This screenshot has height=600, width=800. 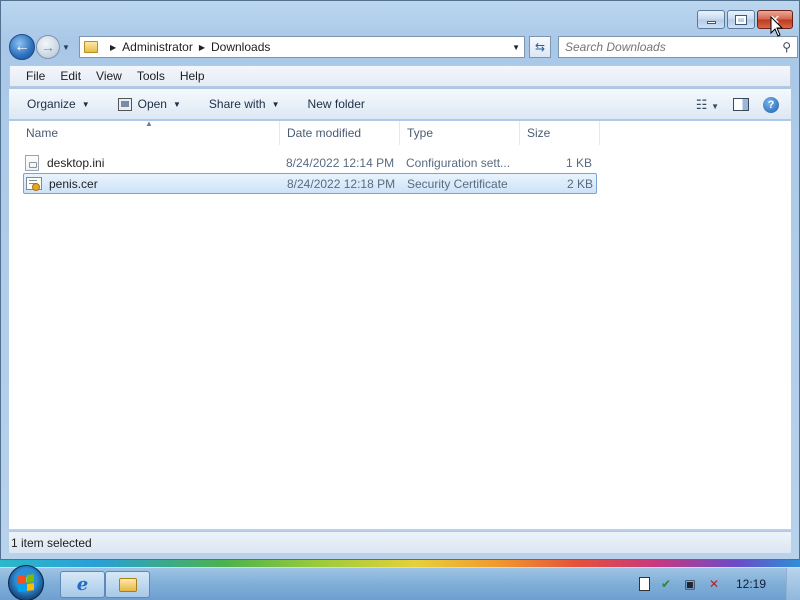 What do you see at coordinates (155, 184) in the screenshot?
I see `file-name-cell: penis.cer` at bounding box center [155, 184].